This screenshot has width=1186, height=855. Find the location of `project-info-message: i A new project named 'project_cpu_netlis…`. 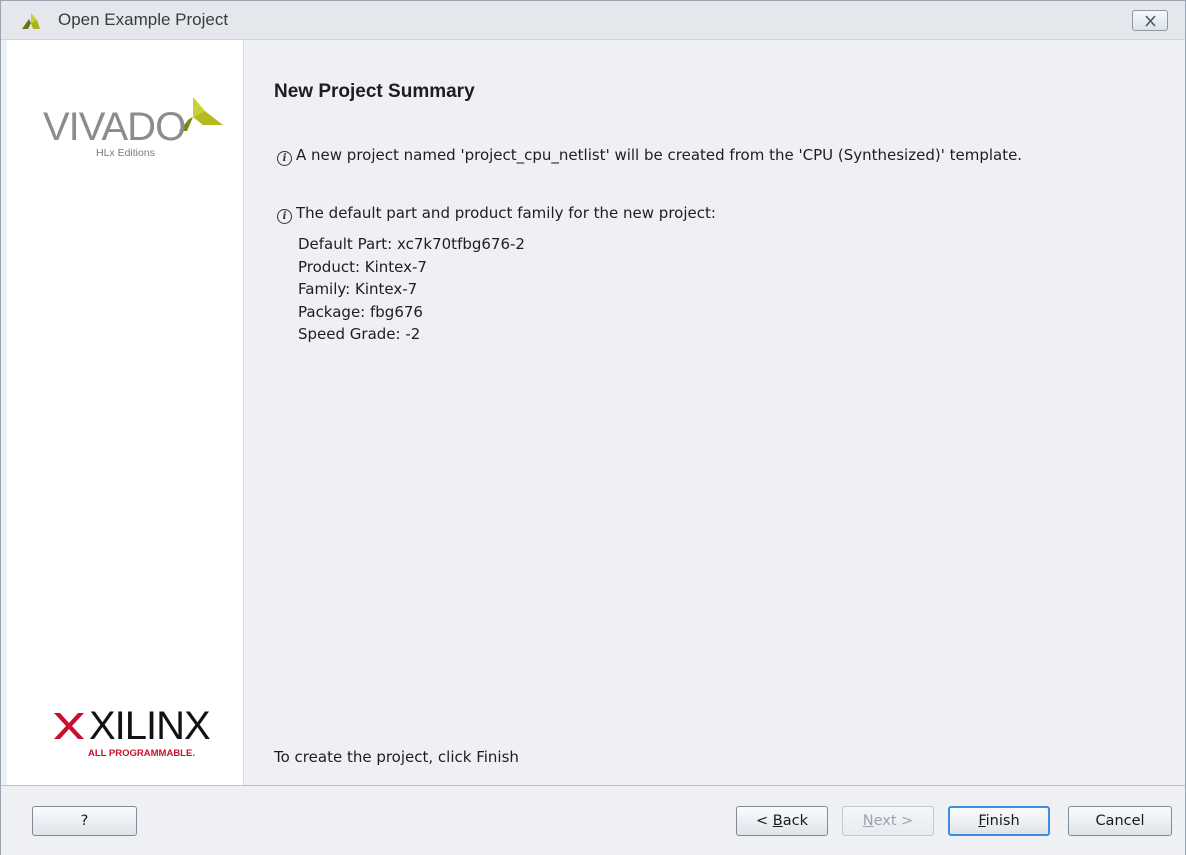

project-info-message: i A new project named 'project_cpu_netlis… is located at coordinates (649, 156).